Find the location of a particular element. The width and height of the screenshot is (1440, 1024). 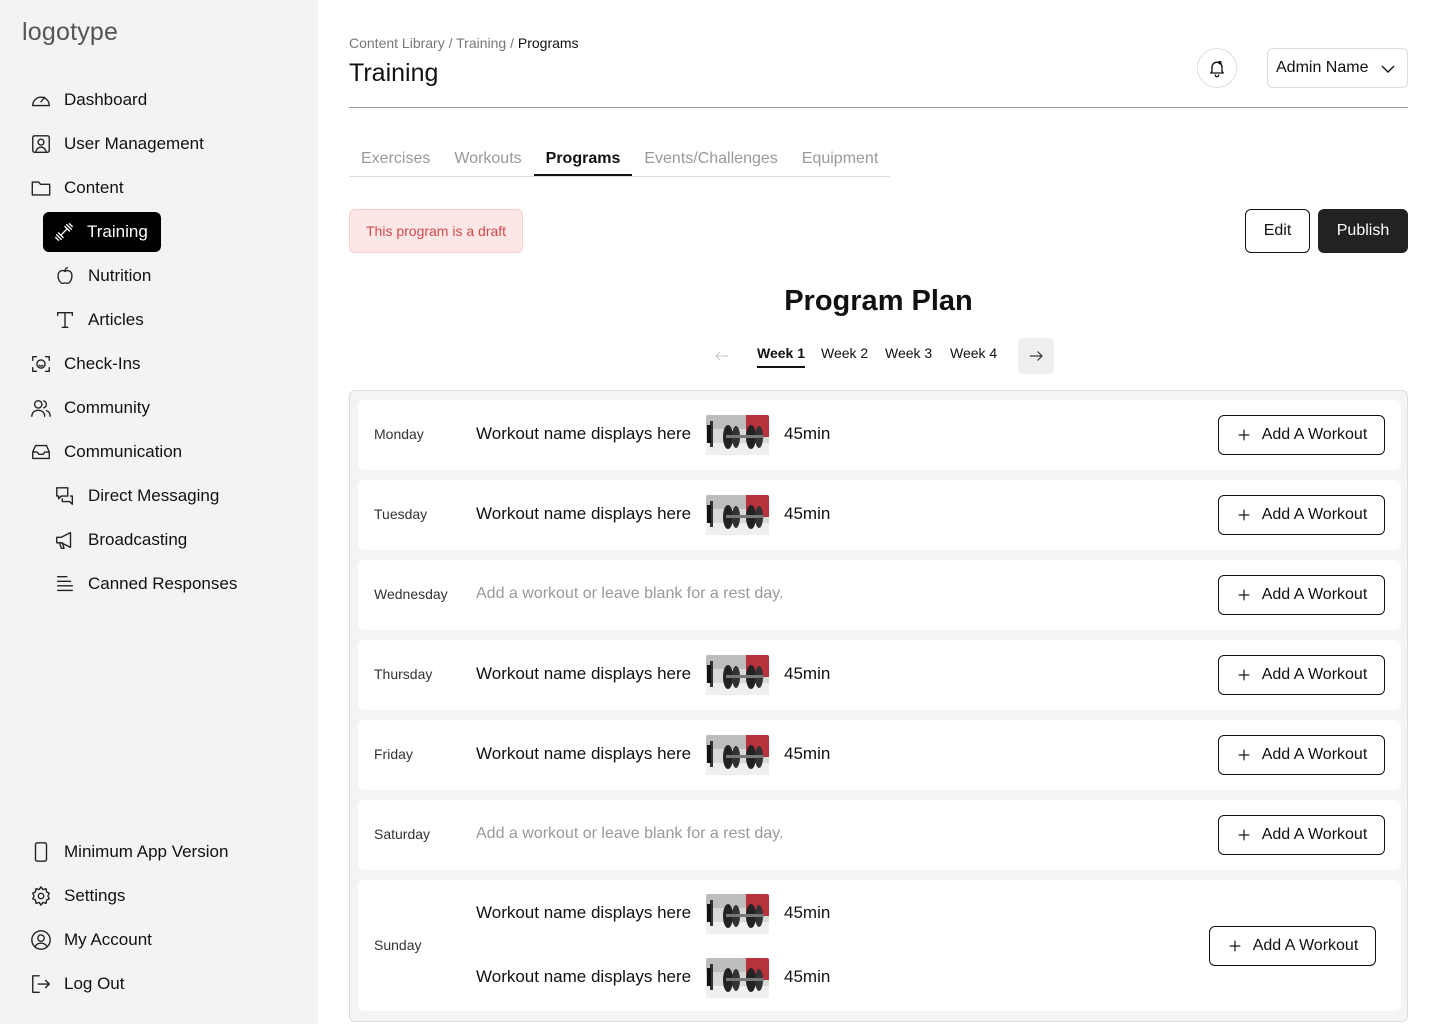

week-tab-3: Week 3 is located at coordinates (908, 353).